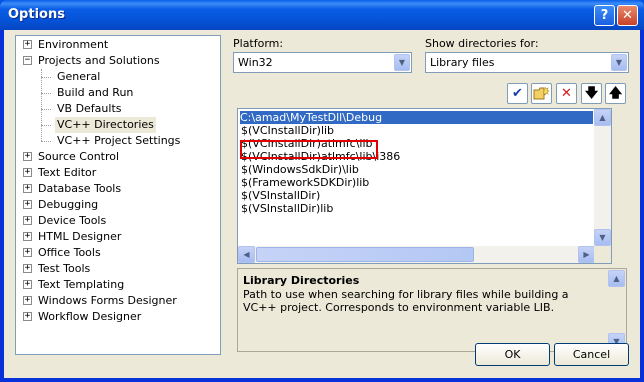 The width and height of the screenshot is (644, 382). I want to click on move-up-icon: 🡅, so click(615, 93).